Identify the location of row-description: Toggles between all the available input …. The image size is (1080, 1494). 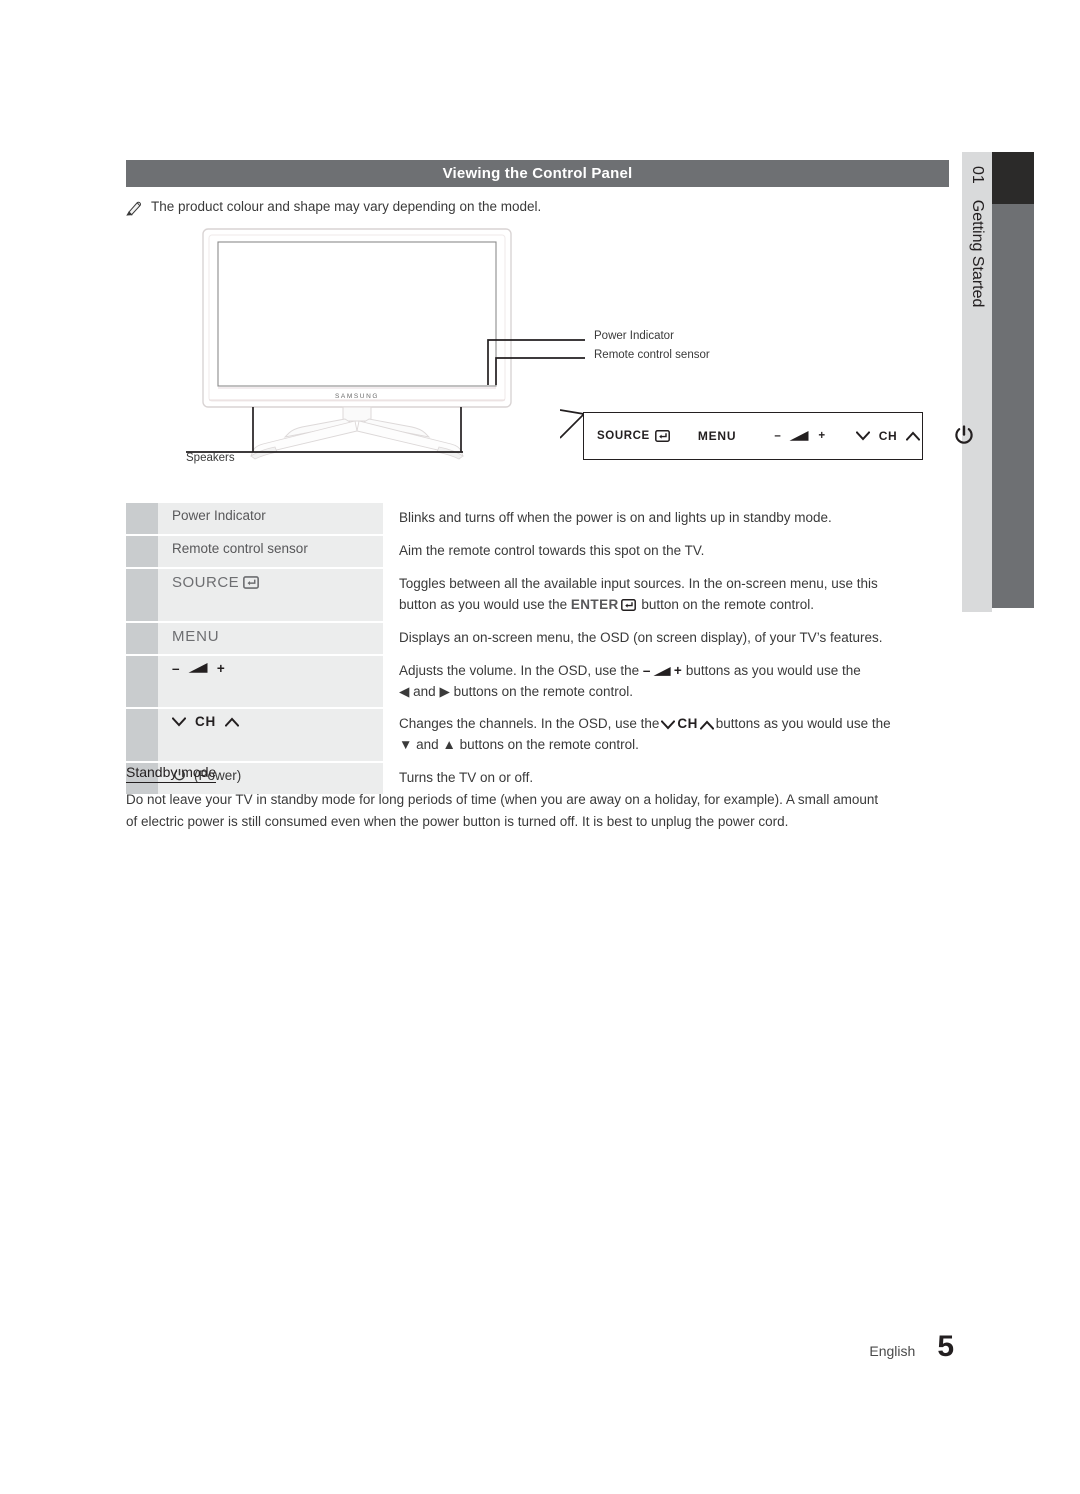
(666, 595).